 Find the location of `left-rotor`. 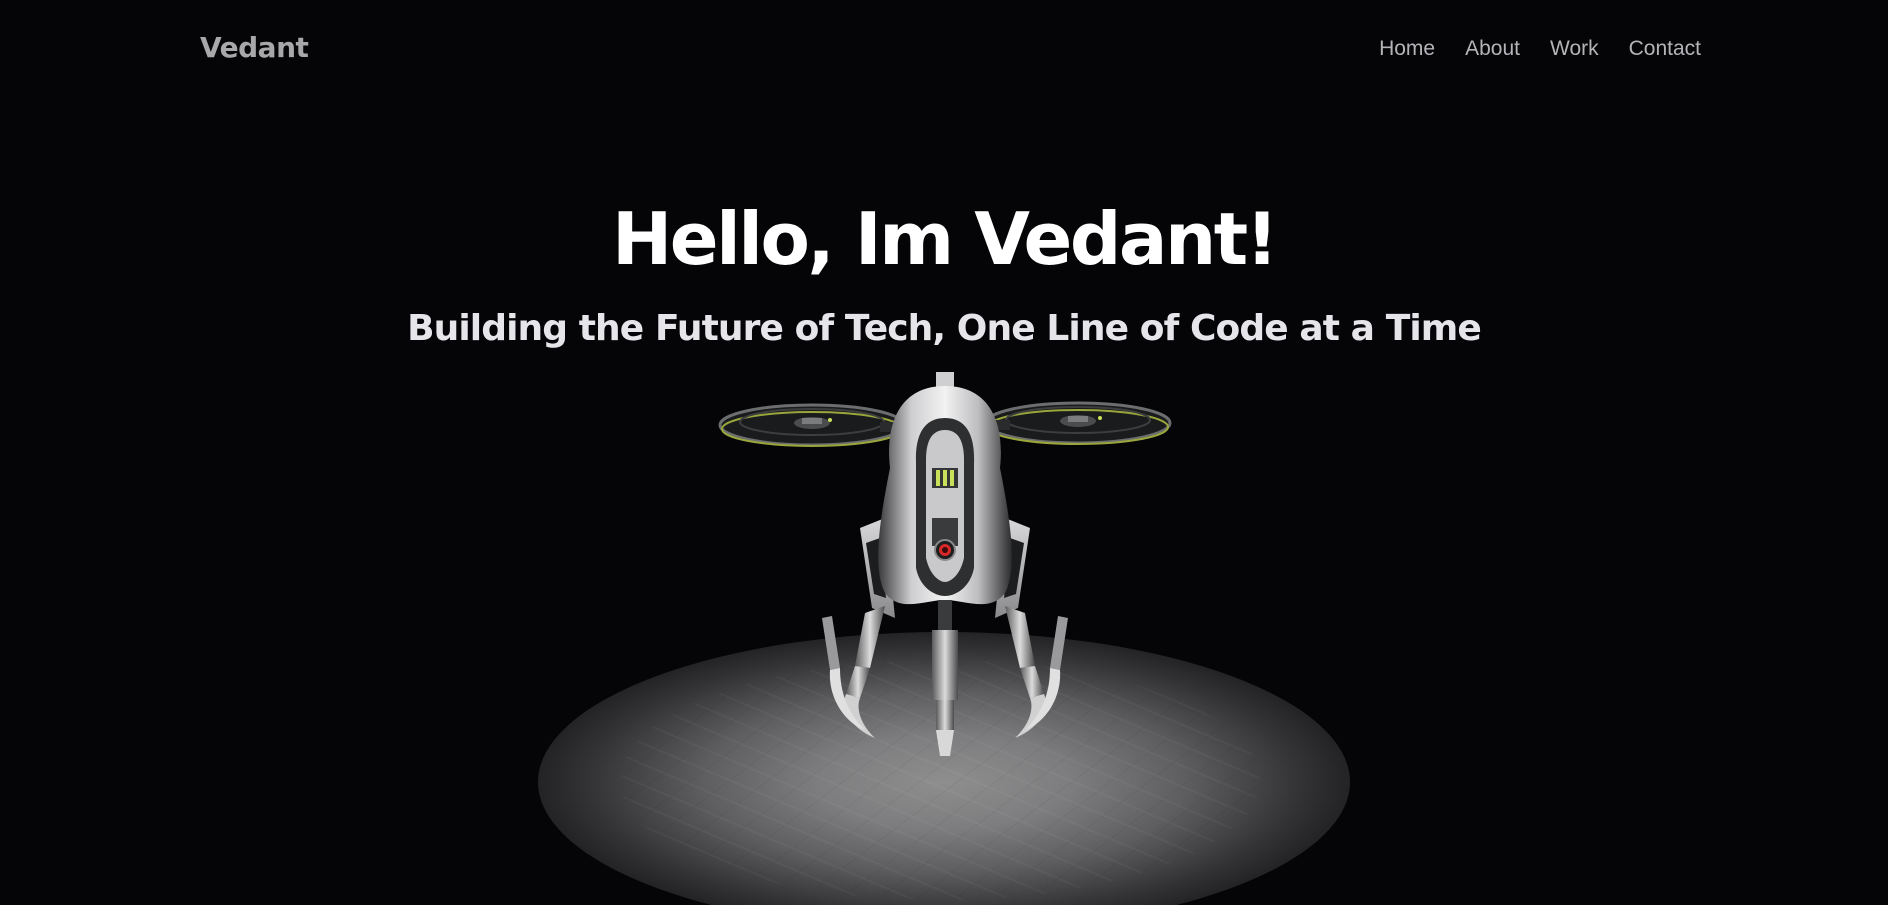

left-rotor is located at coordinates (812, 425).